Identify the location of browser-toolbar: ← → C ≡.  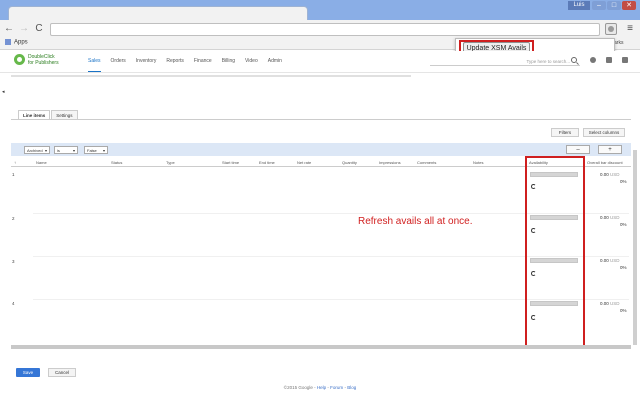
(320, 29).